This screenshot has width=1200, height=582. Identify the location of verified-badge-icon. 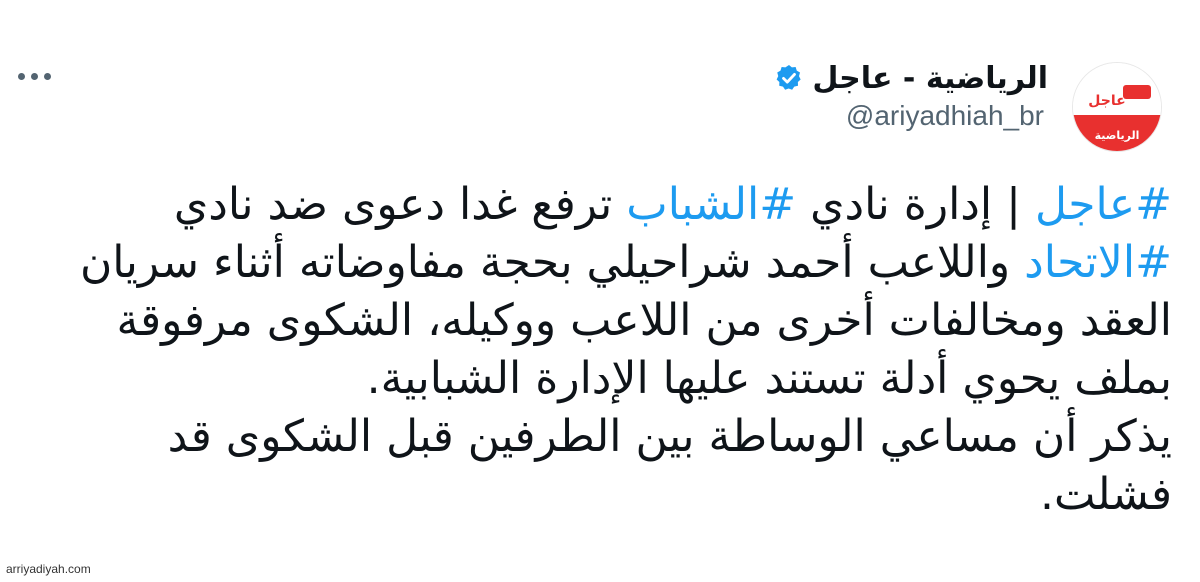
(788, 77).